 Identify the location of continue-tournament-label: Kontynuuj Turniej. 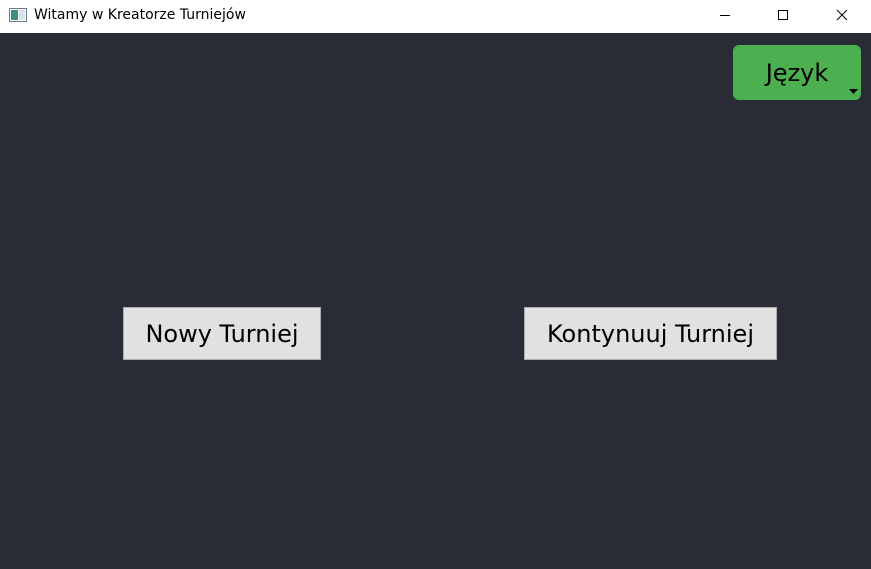
(650, 333).